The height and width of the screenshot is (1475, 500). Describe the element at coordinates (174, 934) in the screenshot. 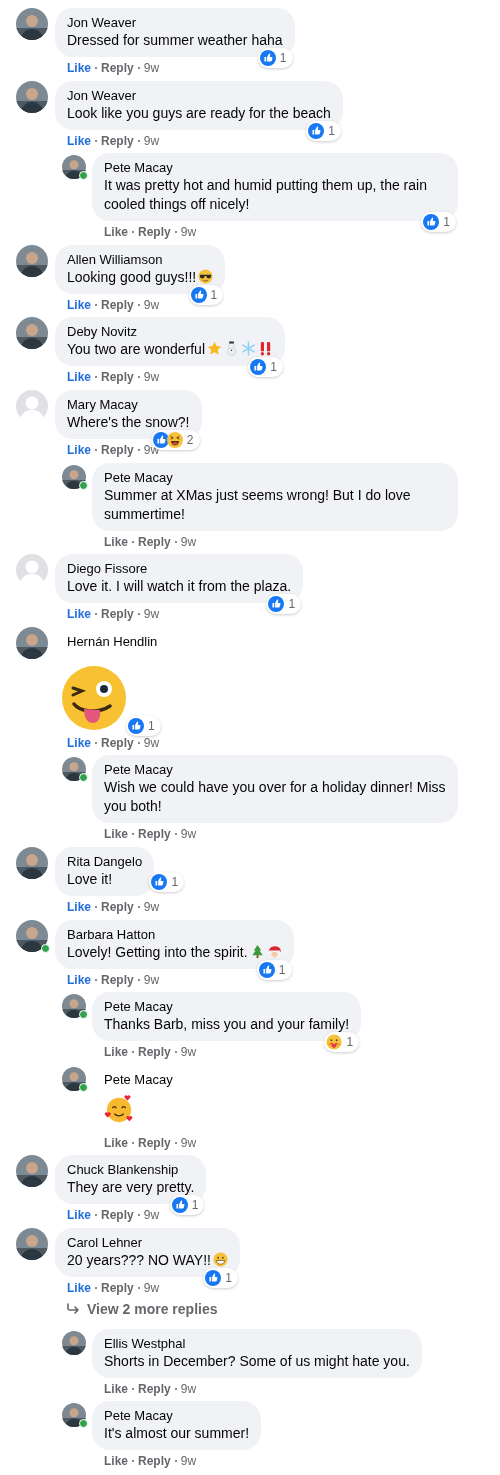

I see `author-name: Barbara Hatton` at that location.